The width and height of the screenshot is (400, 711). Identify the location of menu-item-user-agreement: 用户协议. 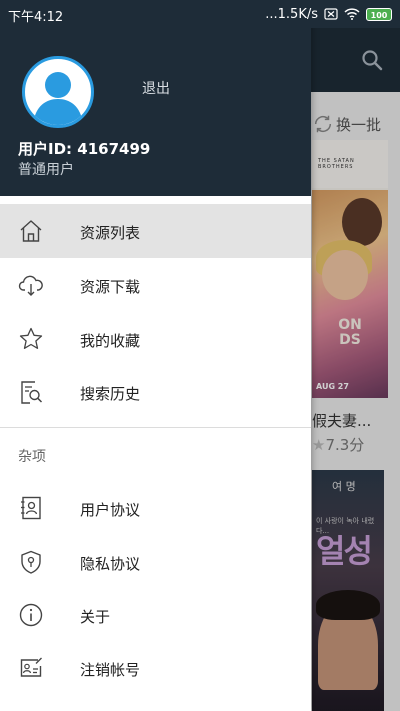
(155, 508).